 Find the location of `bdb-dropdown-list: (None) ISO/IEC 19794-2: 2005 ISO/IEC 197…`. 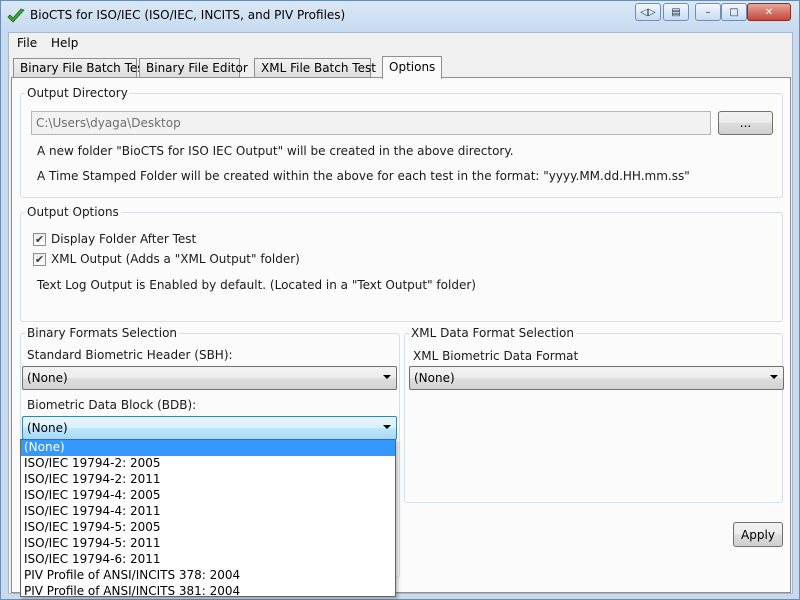

bdb-dropdown-list: (None) ISO/IEC 19794-2: 2005 ISO/IEC 197… is located at coordinates (208, 518).